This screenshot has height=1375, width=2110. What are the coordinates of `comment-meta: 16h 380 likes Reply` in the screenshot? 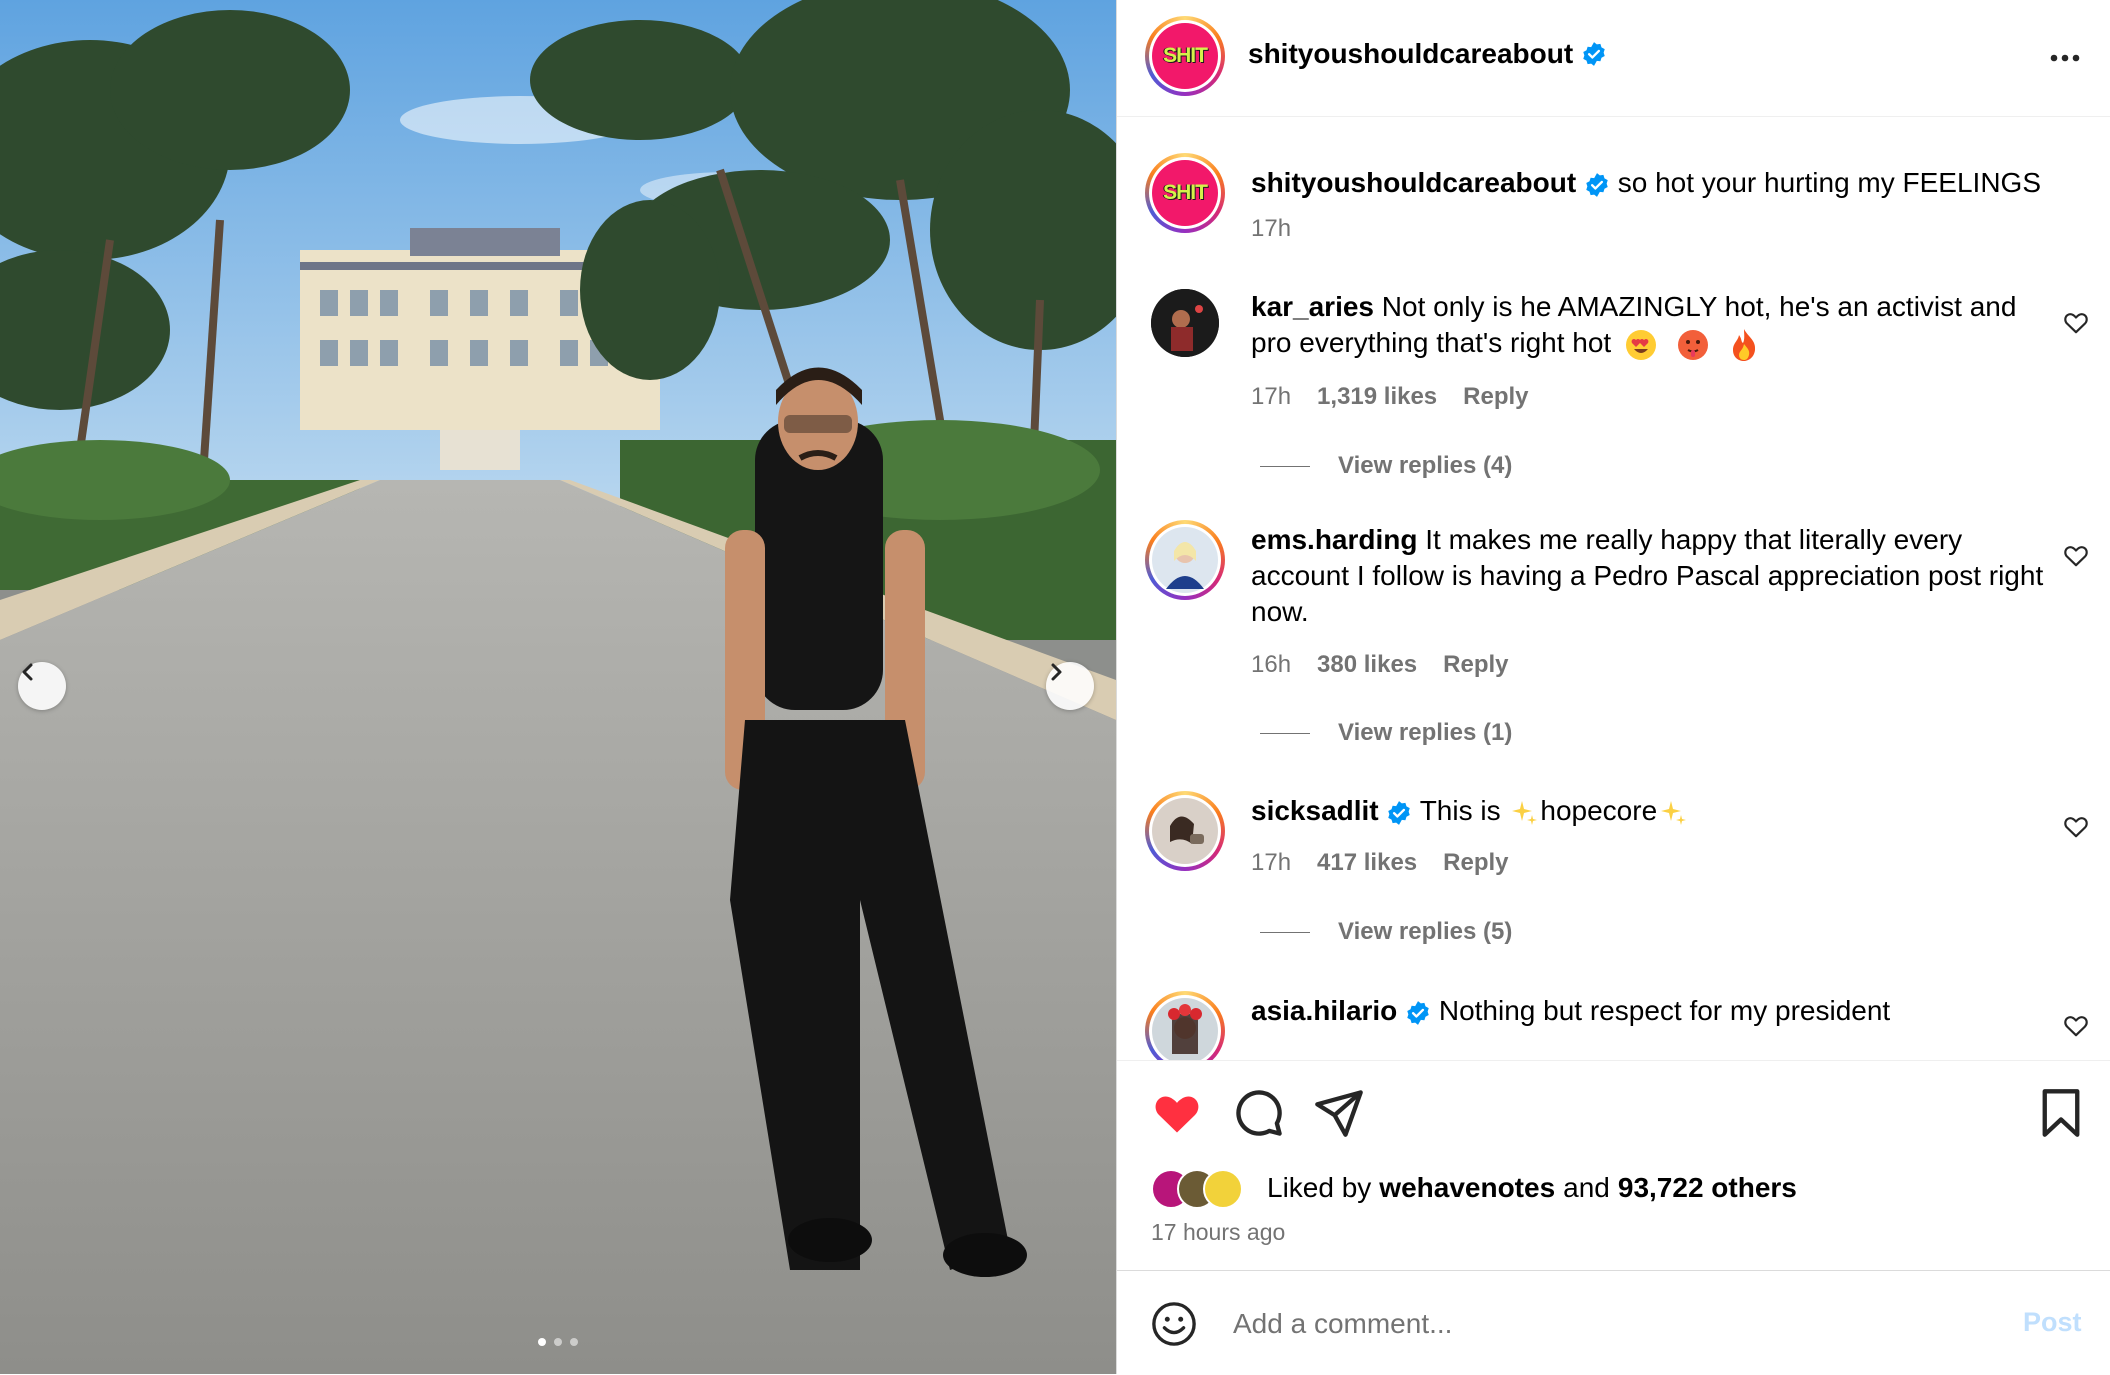 It's located at (1380, 665).